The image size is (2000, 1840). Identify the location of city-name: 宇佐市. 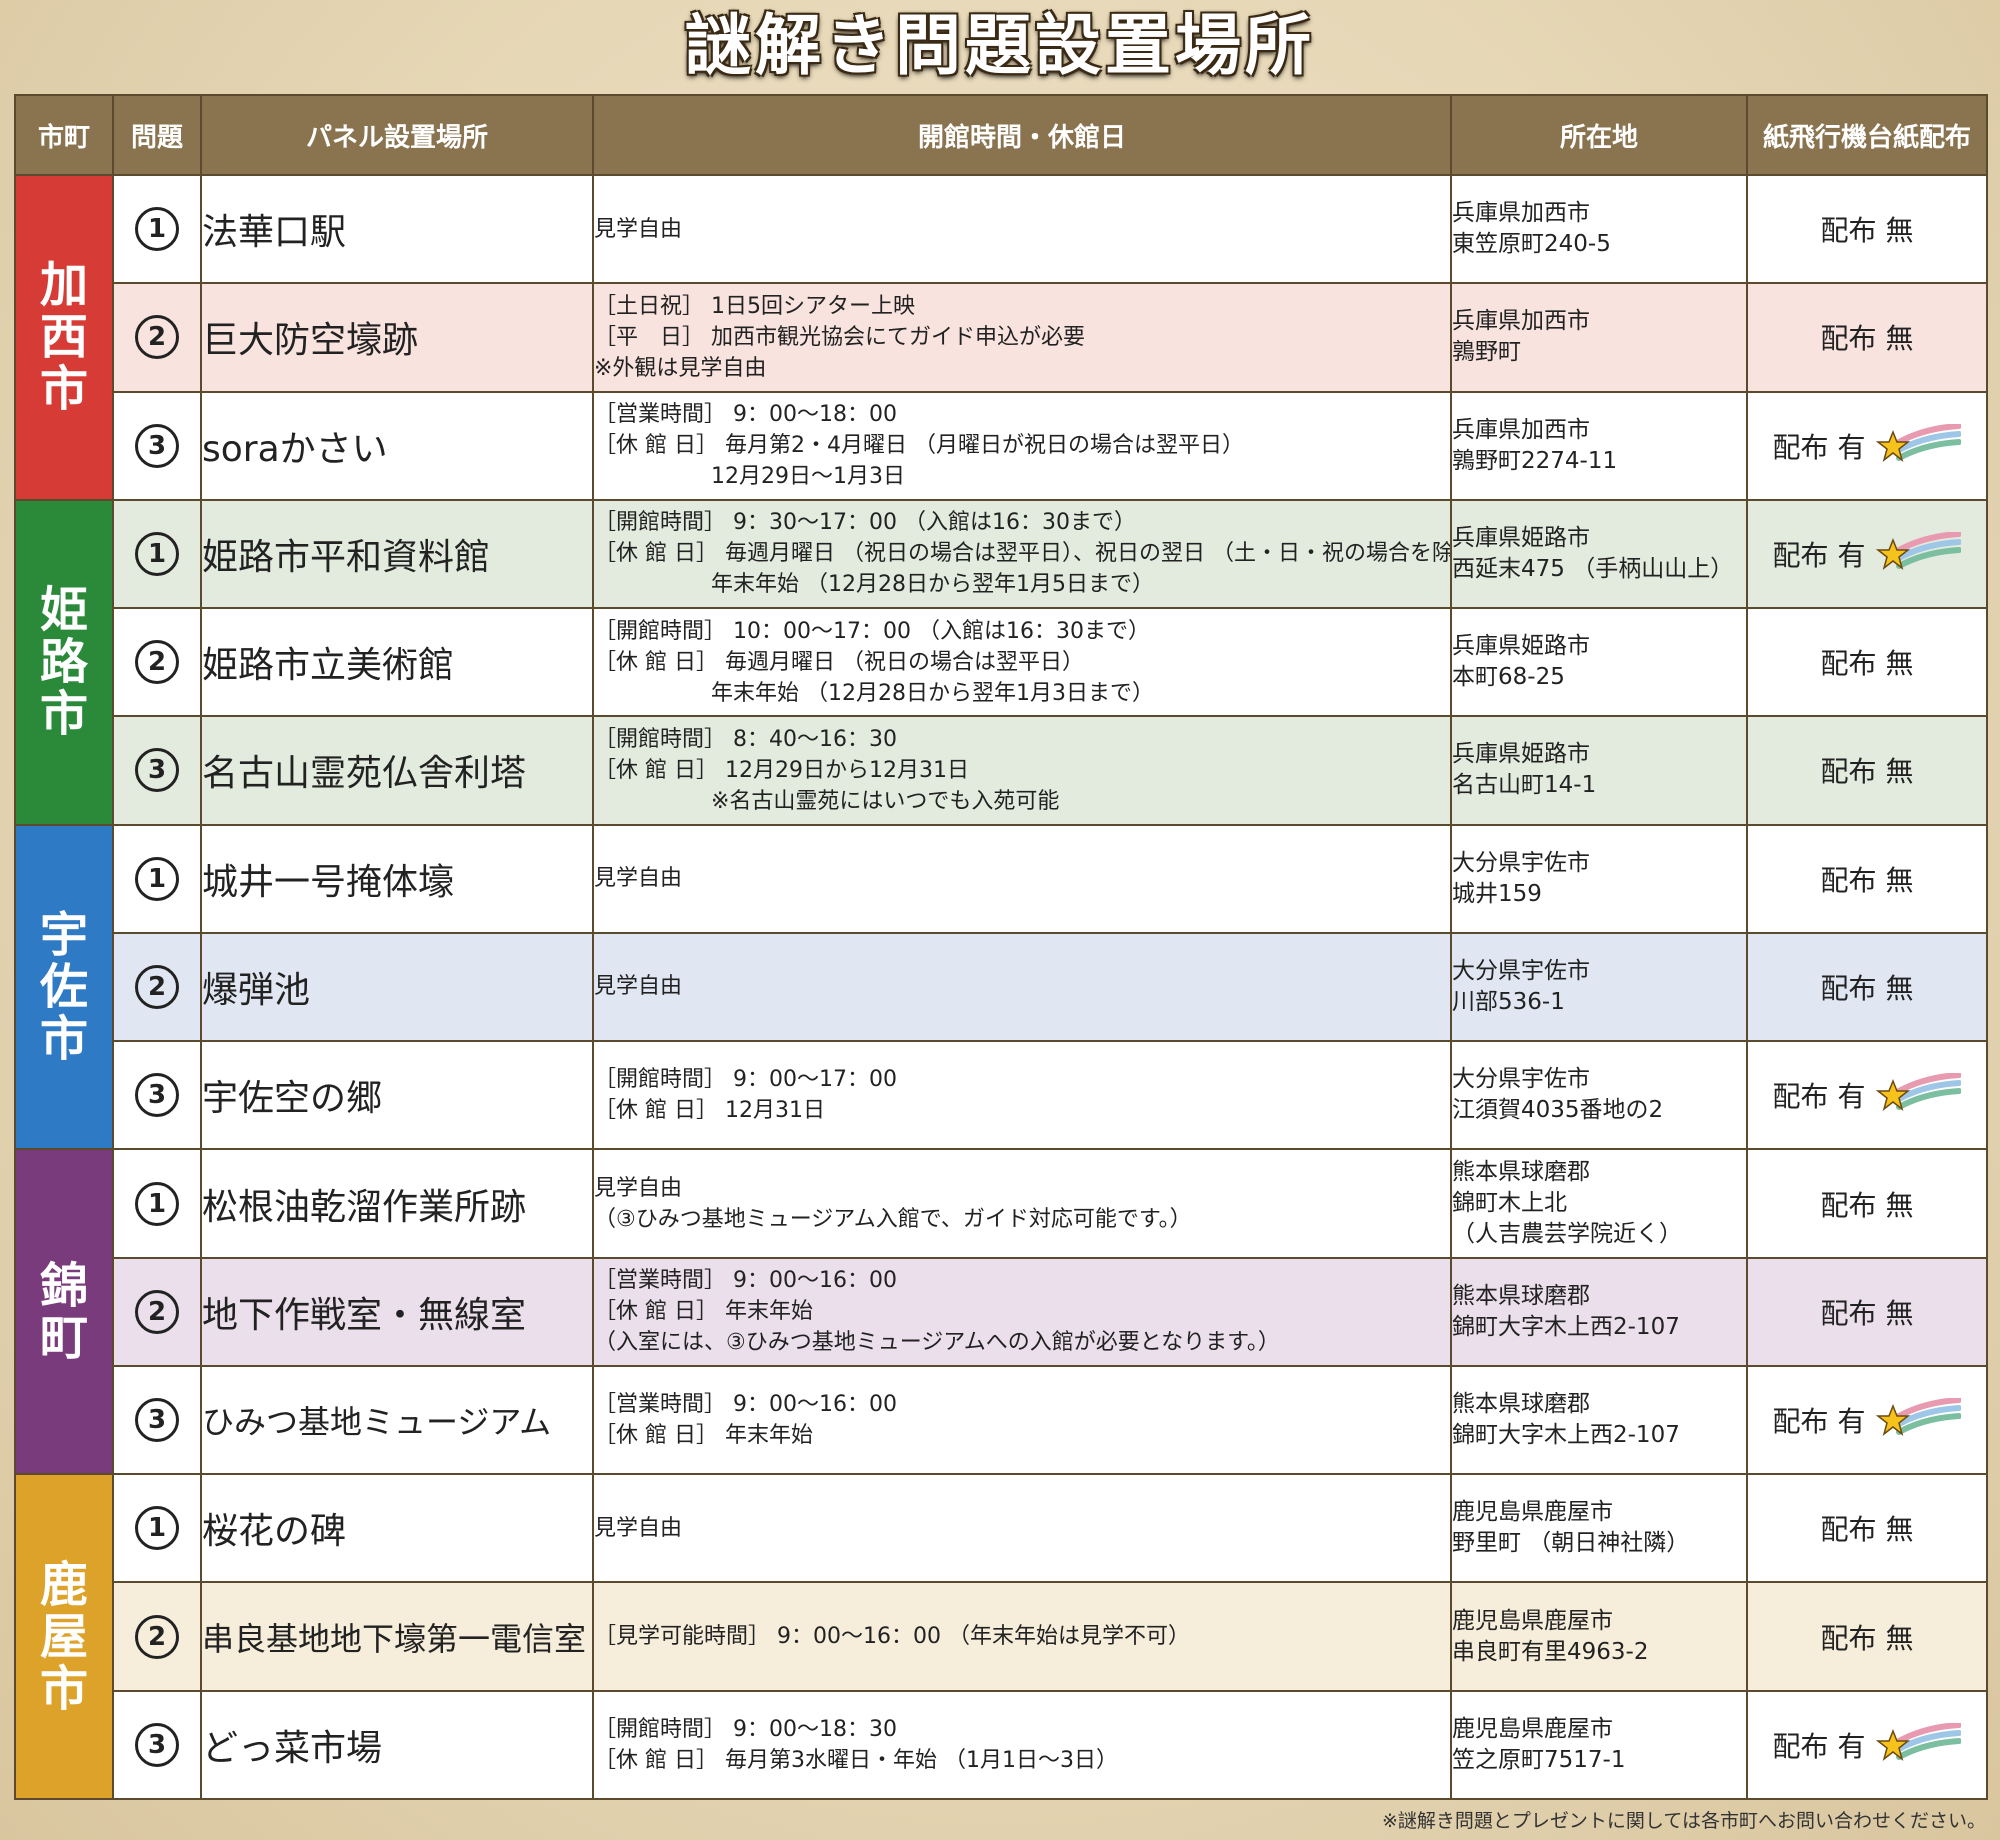
(63, 986).